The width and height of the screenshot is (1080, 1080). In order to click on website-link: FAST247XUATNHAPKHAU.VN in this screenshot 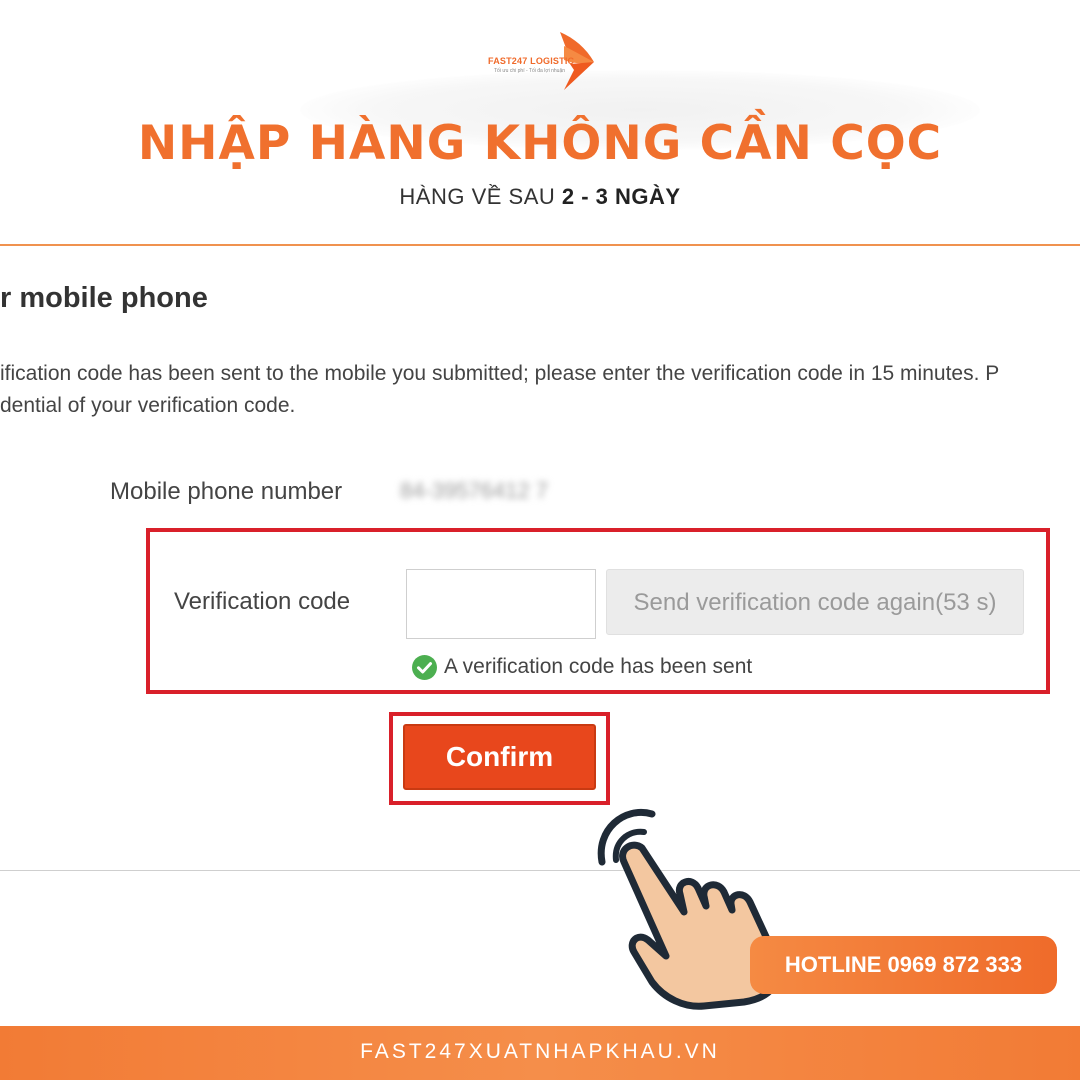, I will do `click(540, 1052)`.